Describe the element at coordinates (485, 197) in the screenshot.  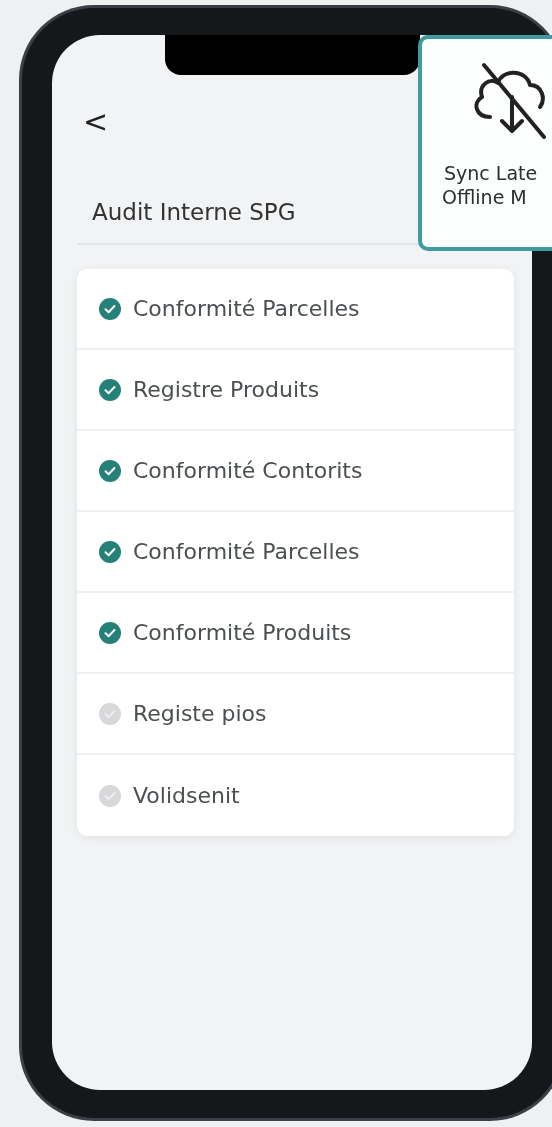
I see `sync-status-text: Offline M` at that location.